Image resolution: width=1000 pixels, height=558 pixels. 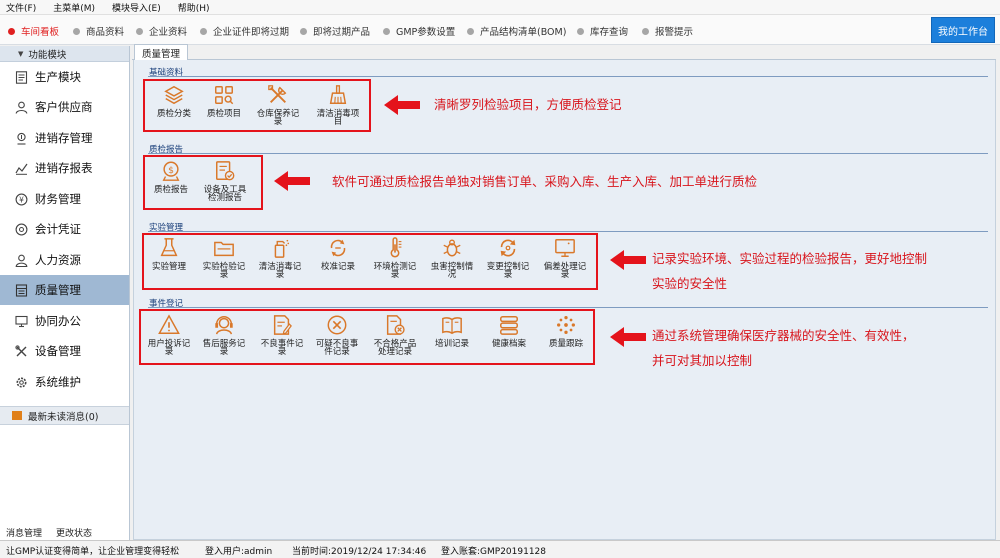 I want to click on database-icon, so click(x=509, y=325).